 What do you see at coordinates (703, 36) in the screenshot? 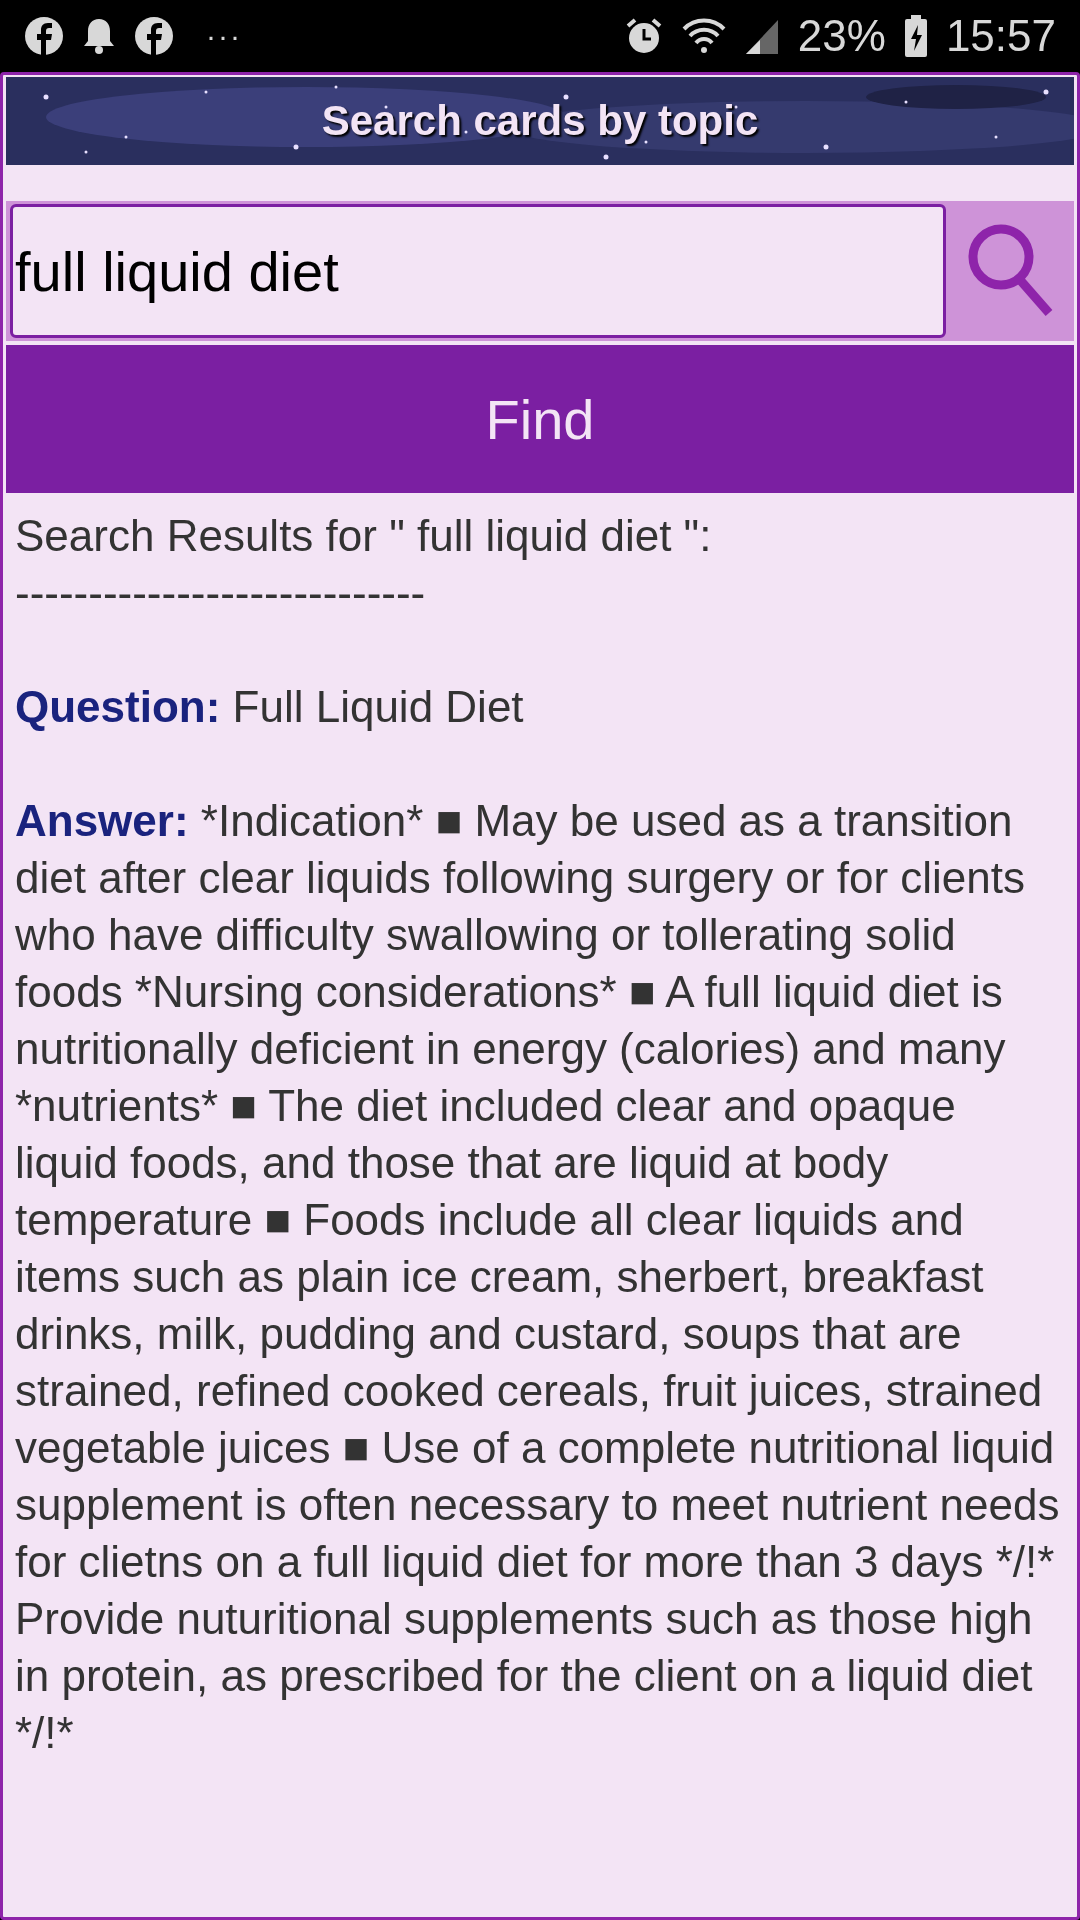
I see `wifi-icon` at bounding box center [703, 36].